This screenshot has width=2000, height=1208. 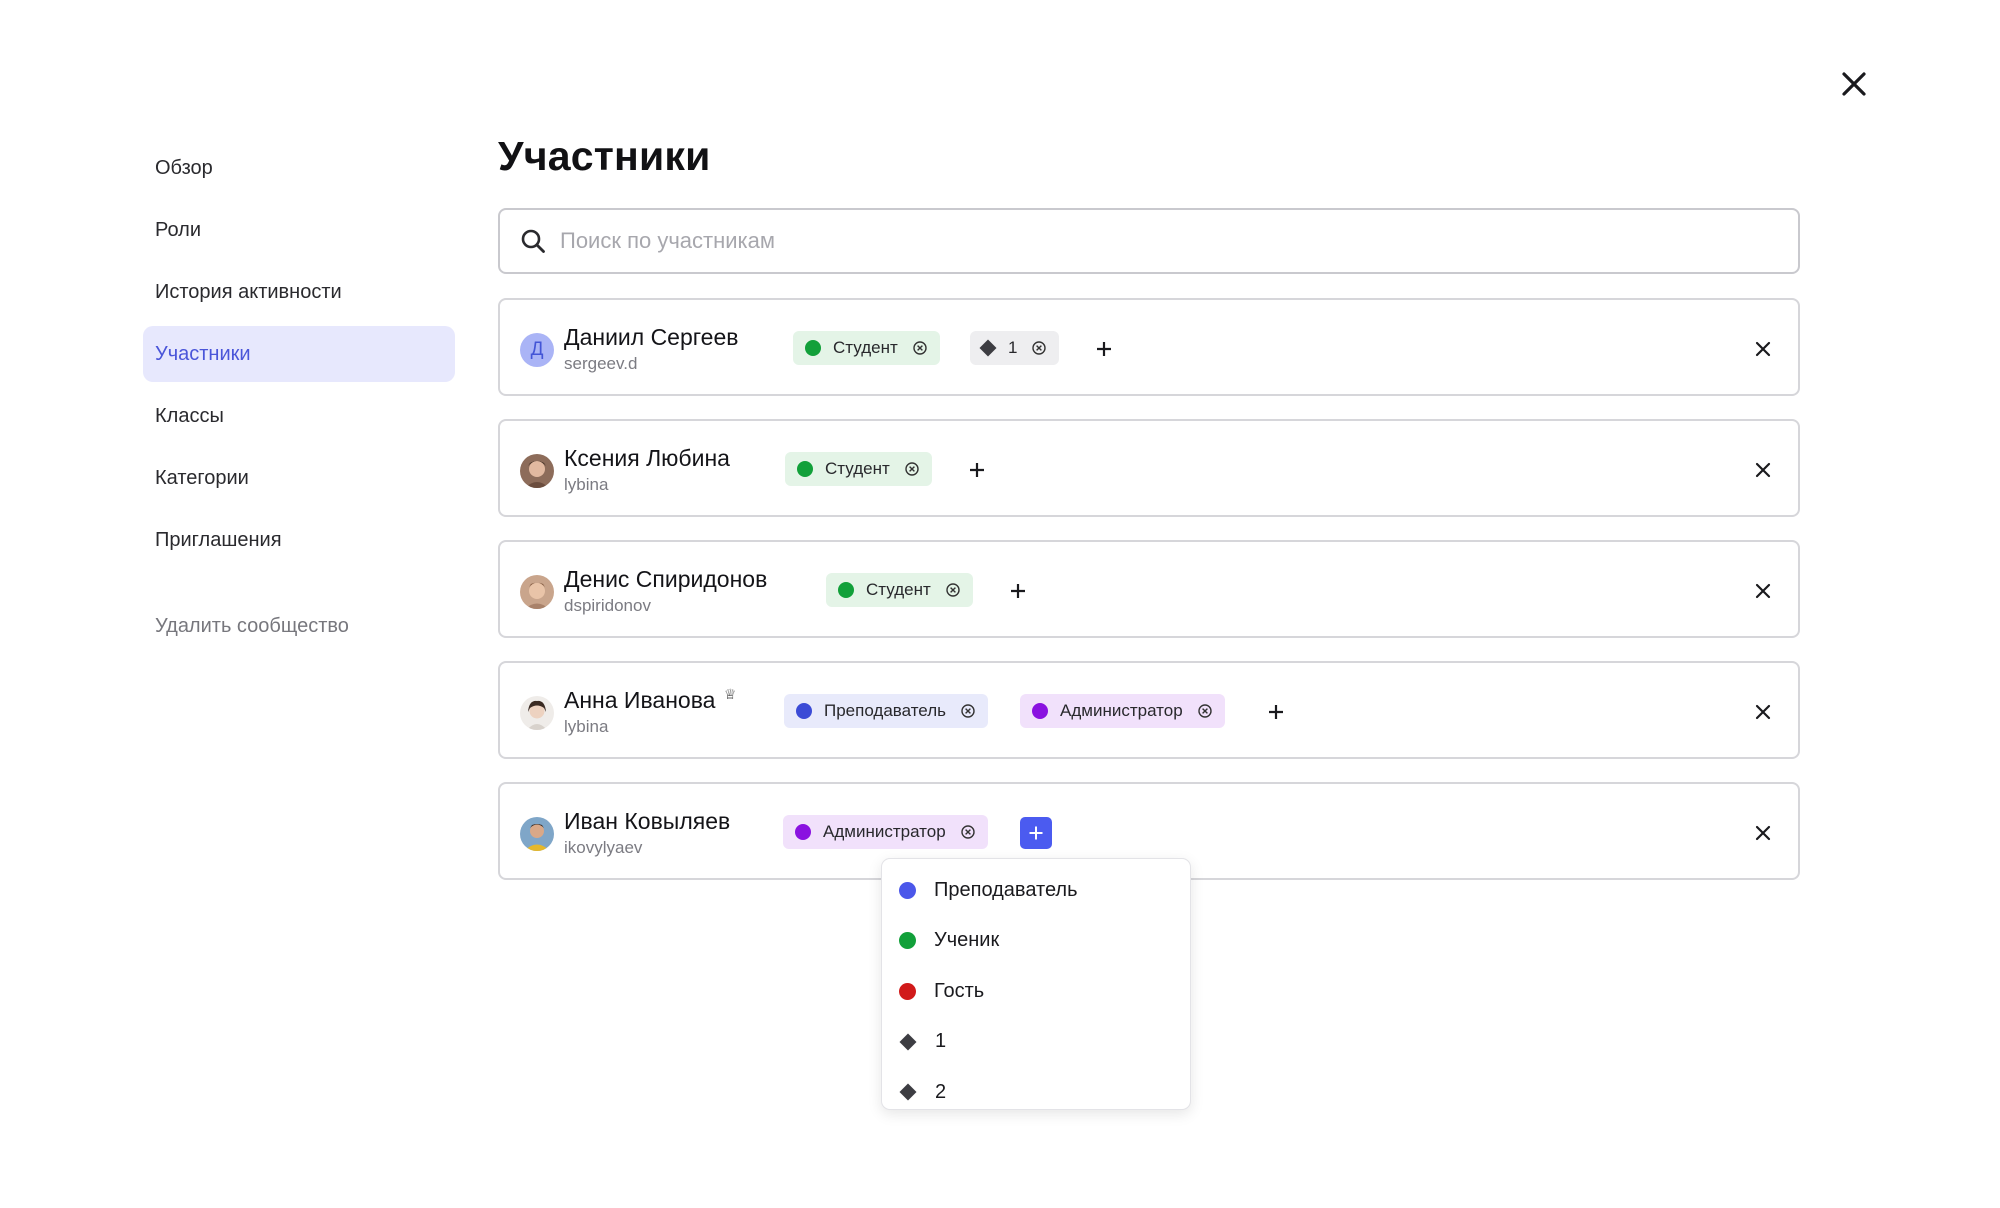 What do you see at coordinates (941, 1041) in the screenshot?
I see `dropdown-item-label: 1` at bounding box center [941, 1041].